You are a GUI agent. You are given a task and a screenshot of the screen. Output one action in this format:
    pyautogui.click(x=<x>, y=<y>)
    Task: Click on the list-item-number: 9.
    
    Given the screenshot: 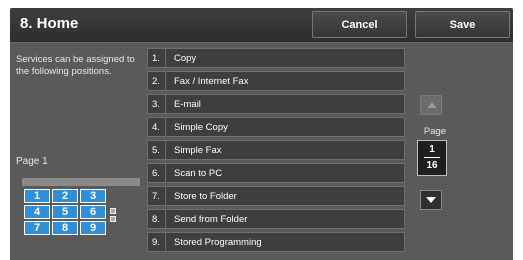 What is the action you would take?
    pyautogui.click(x=156, y=242)
    